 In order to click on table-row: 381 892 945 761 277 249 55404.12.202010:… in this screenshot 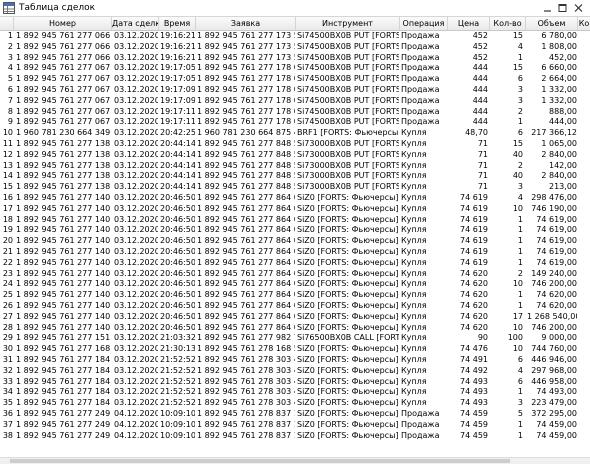, I will do `click(295, 436)`.